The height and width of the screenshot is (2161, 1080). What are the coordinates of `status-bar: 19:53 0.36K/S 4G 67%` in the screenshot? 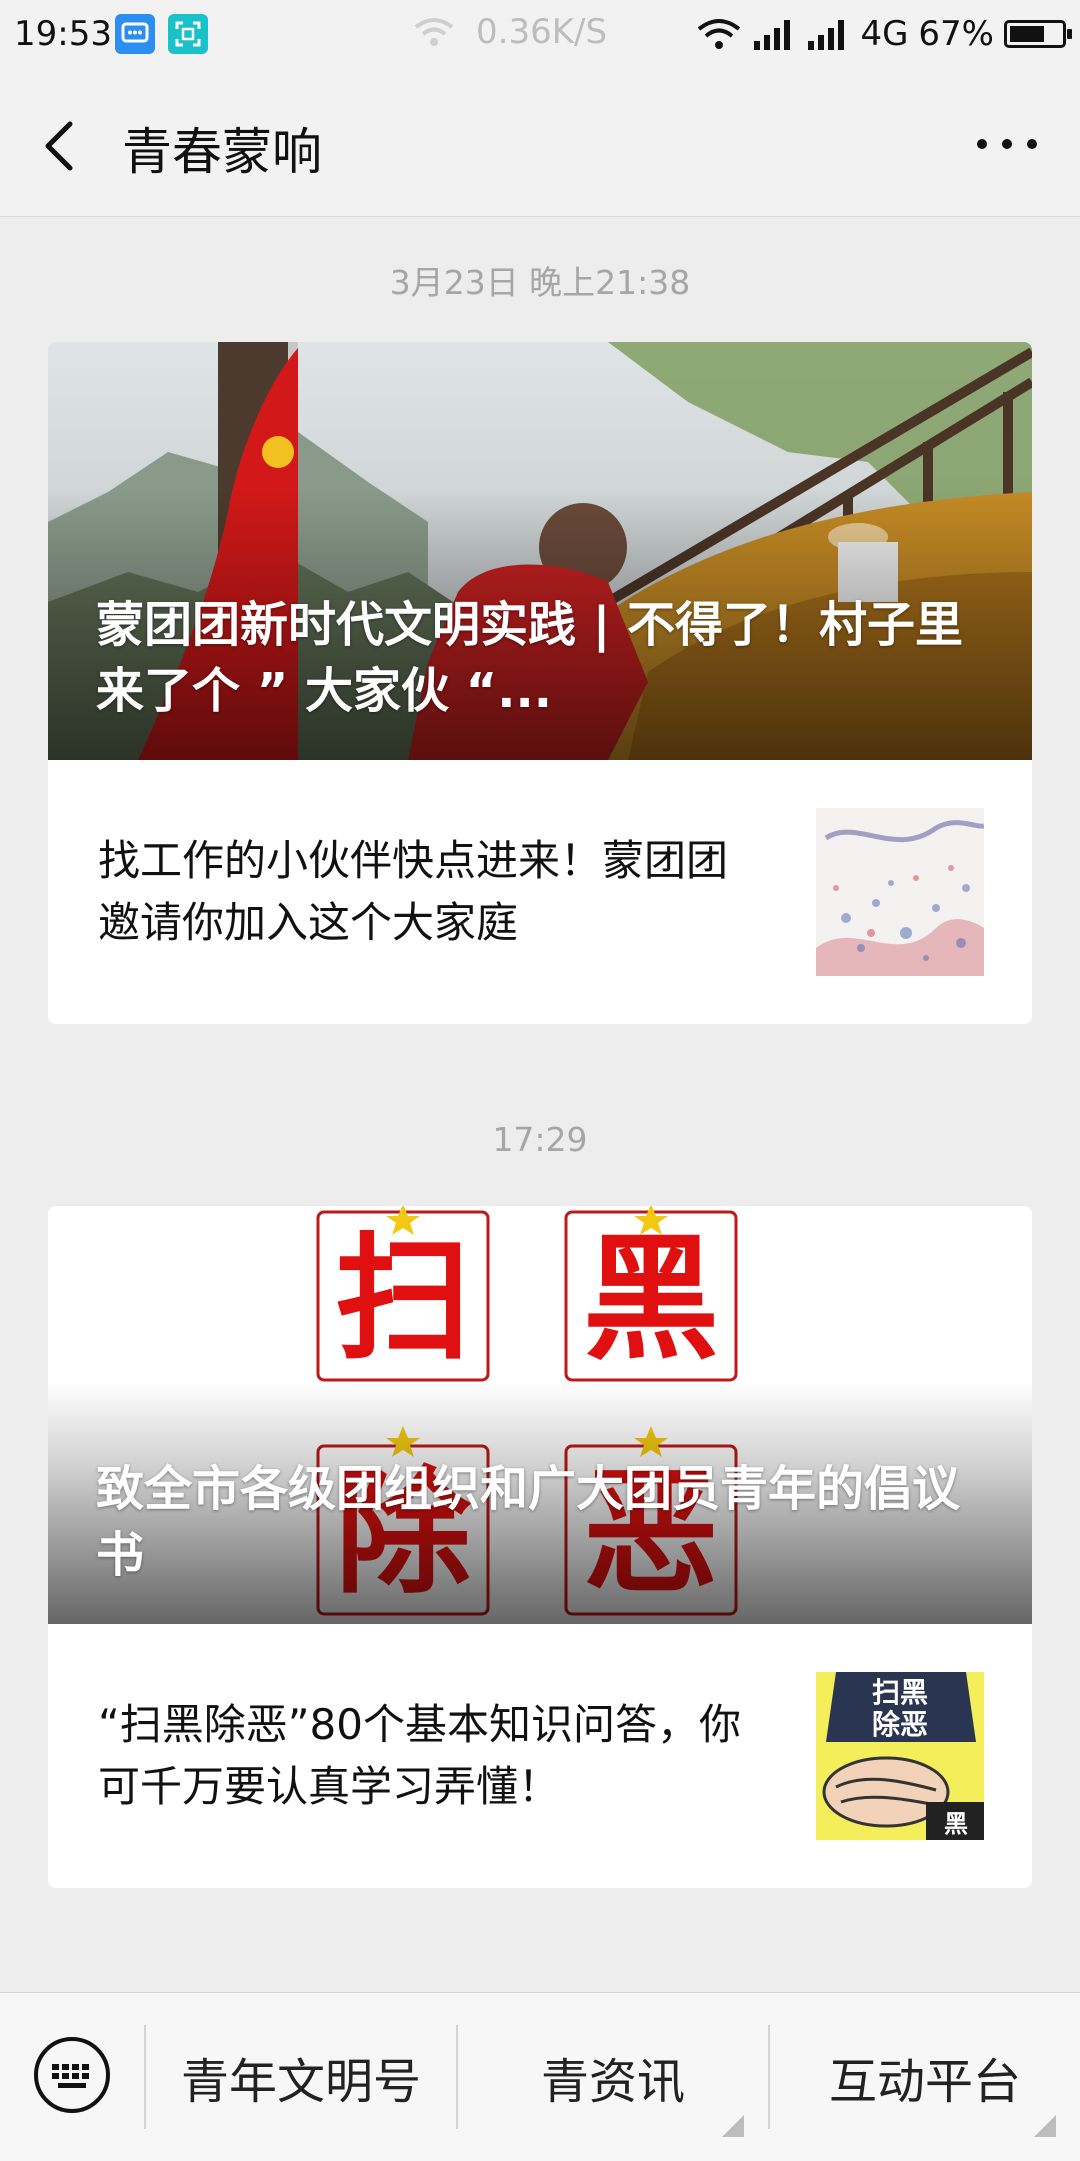 It's located at (540, 36).